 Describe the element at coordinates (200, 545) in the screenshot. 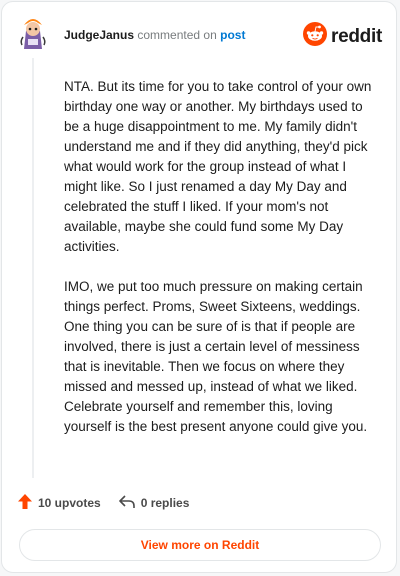

I see `view-more-button: View more on Reddit` at that location.